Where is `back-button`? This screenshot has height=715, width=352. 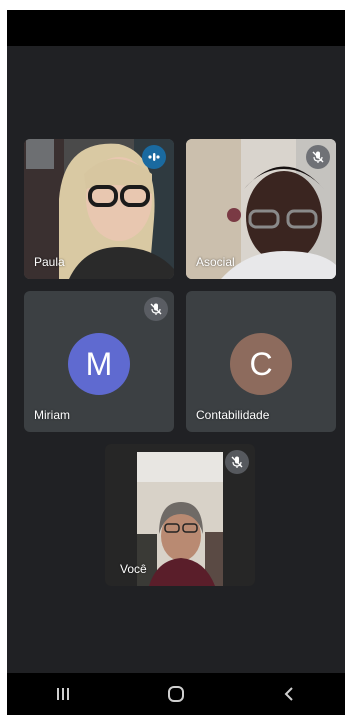 back-button is located at coordinates (289, 694).